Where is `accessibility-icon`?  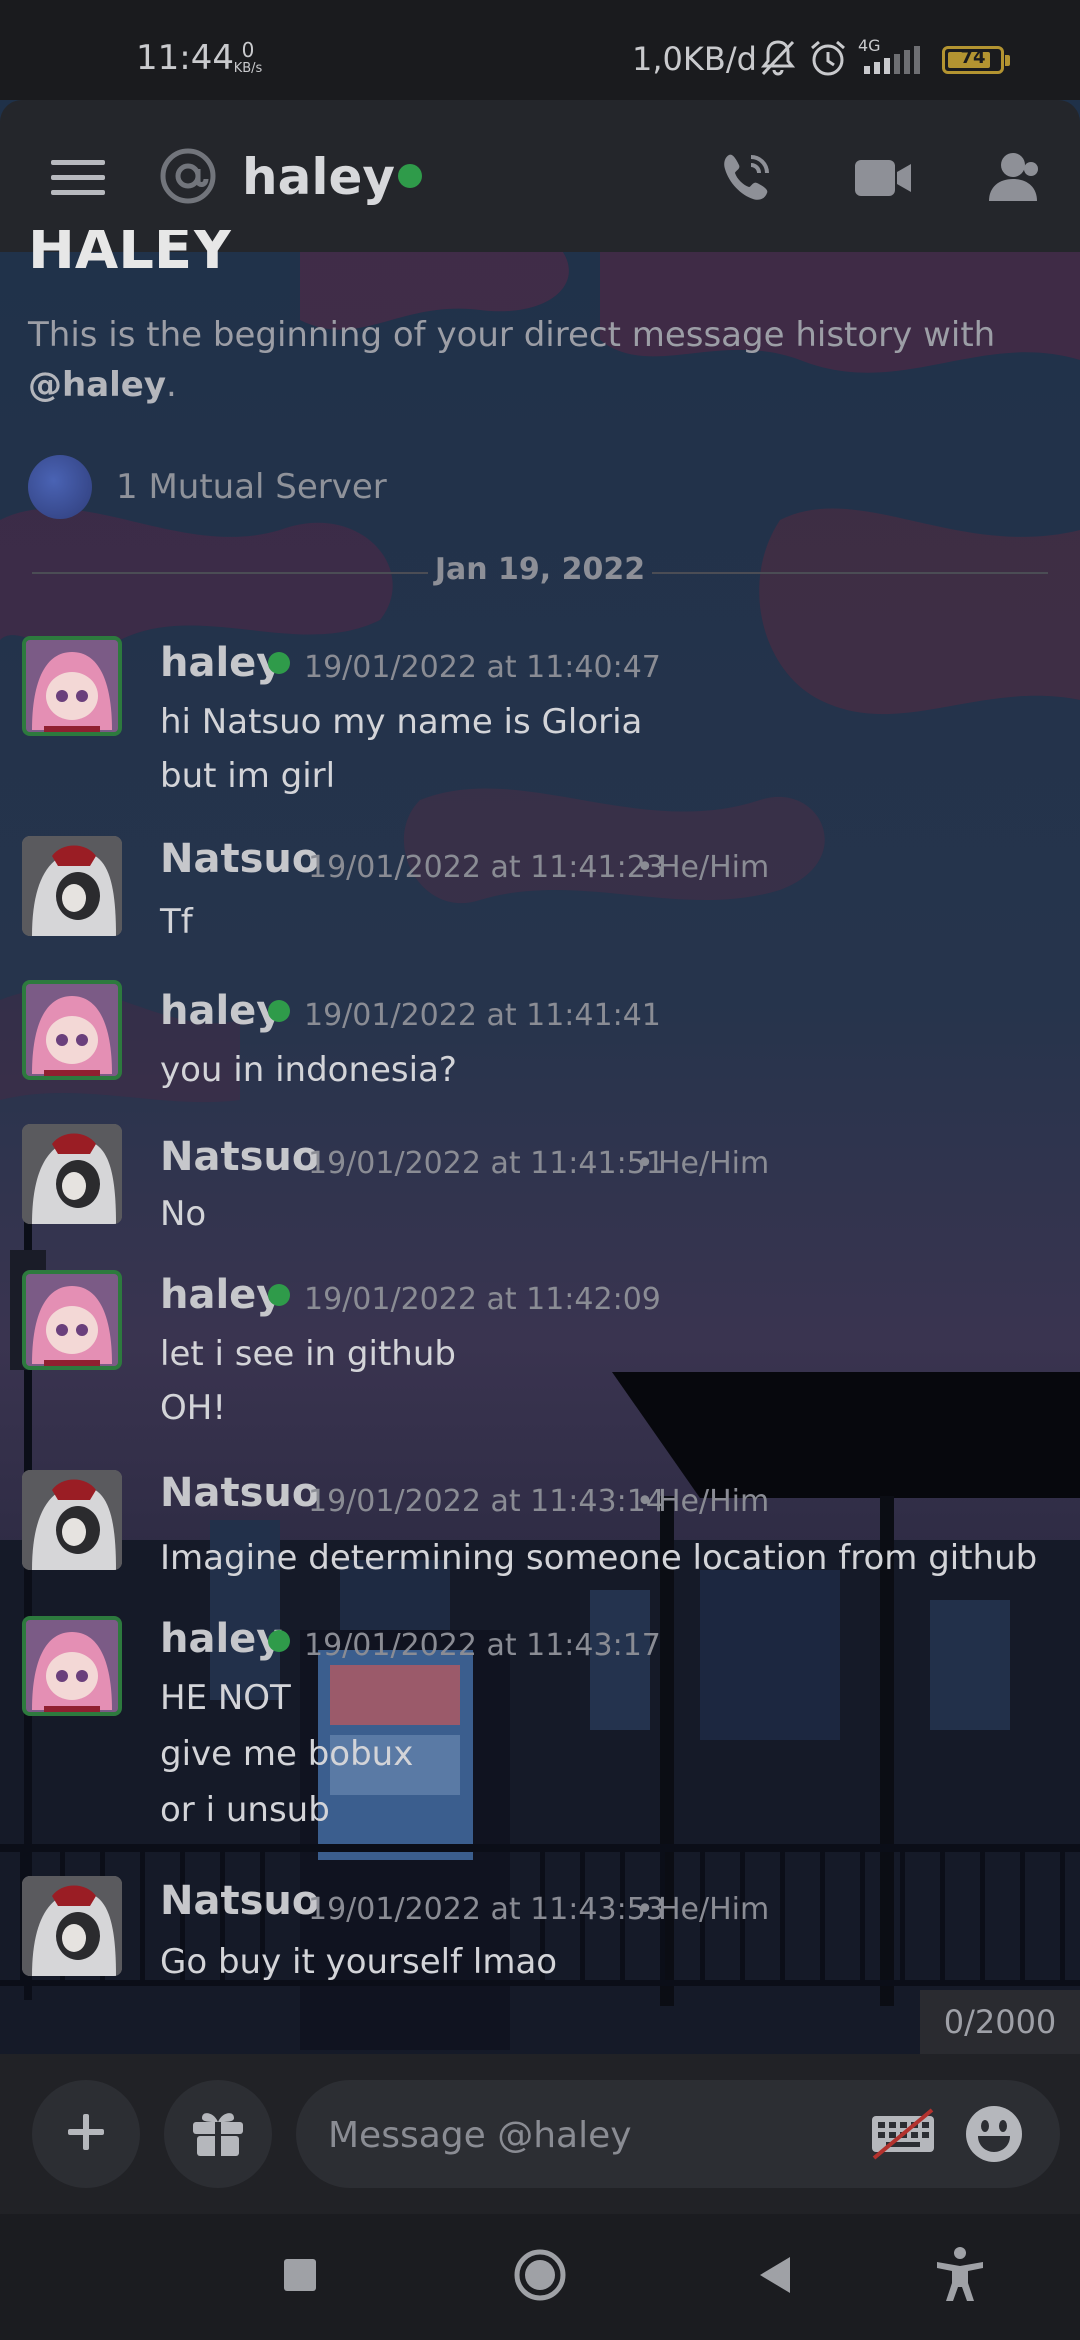
accessibility-icon is located at coordinates (960, 2277).